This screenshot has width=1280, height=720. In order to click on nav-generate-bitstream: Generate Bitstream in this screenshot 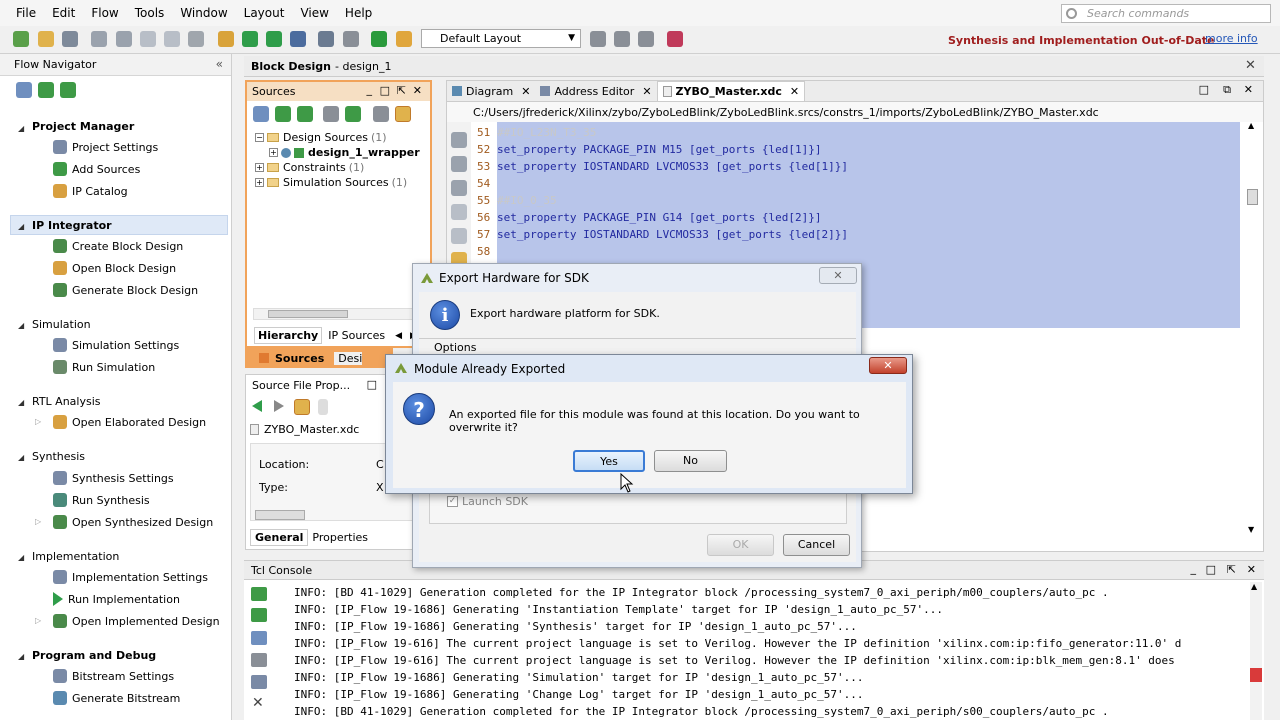, I will do `click(116, 698)`.